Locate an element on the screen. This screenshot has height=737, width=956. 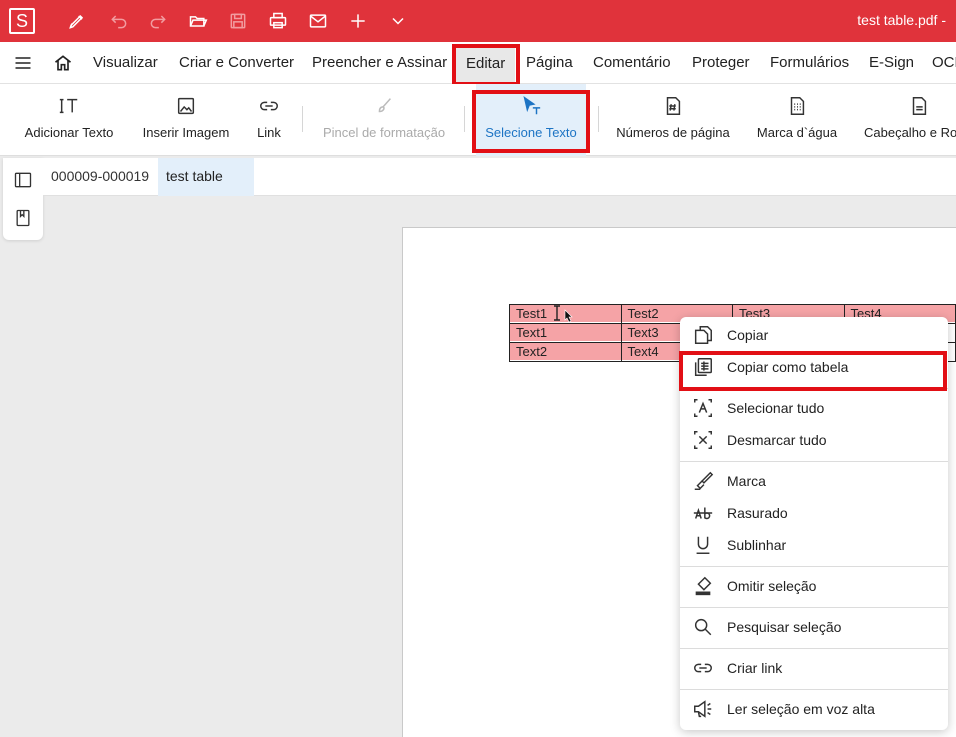
mail-icon is located at coordinates (318, 21).